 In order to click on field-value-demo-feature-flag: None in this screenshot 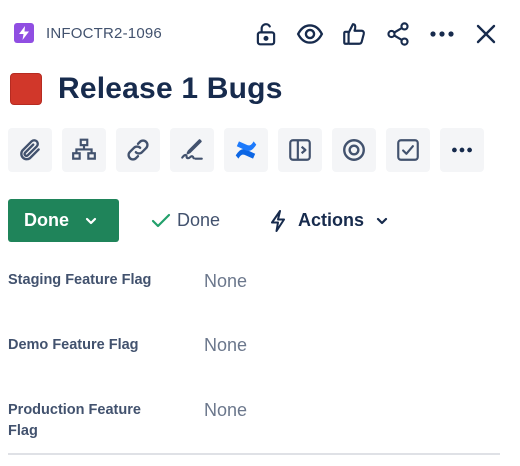, I will do `click(225, 345)`.